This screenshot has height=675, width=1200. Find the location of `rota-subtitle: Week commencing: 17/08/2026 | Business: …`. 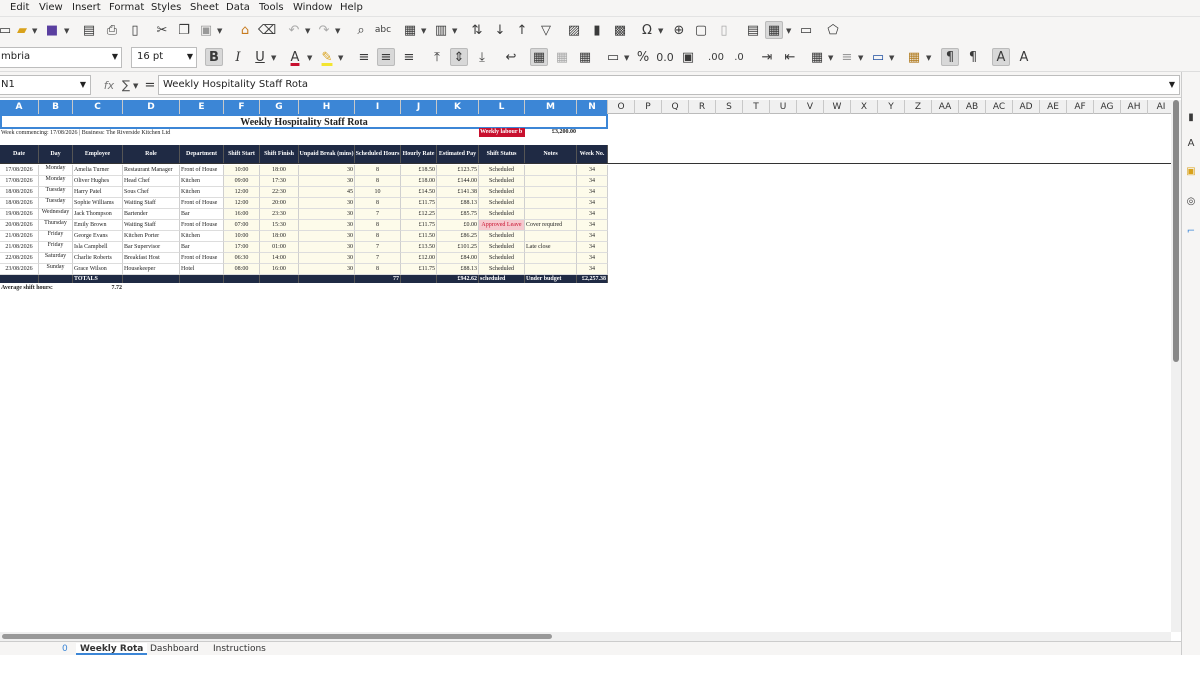

rota-subtitle: Week commencing: 17/08/2026 | Business: … is located at coordinates (150, 133).